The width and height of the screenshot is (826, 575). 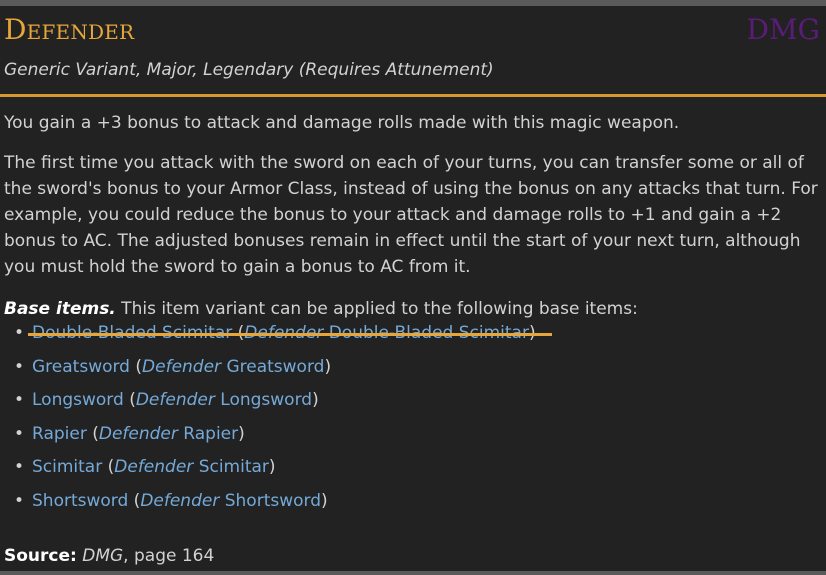 What do you see at coordinates (274, 467) in the screenshot?
I see `list-item: • Scimitar (Defender Scimitar)` at bounding box center [274, 467].